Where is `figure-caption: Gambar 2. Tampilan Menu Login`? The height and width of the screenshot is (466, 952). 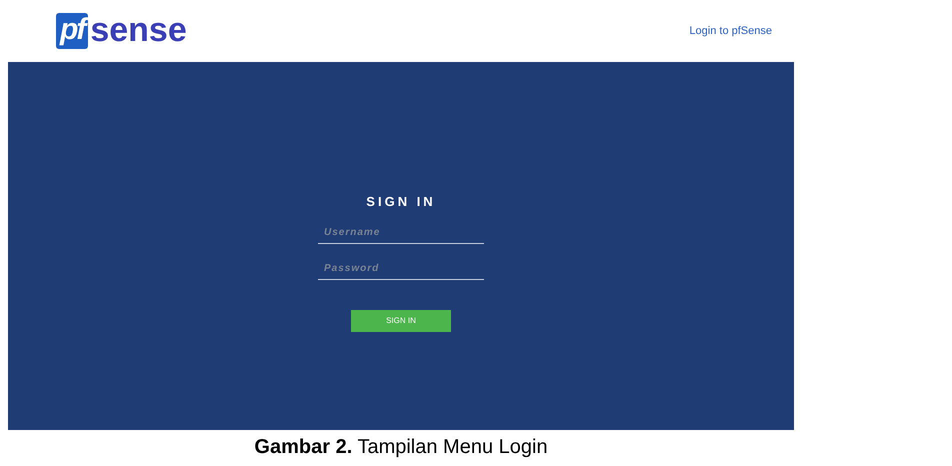
figure-caption: Gambar 2. Tampilan Menu Login is located at coordinates (401, 447).